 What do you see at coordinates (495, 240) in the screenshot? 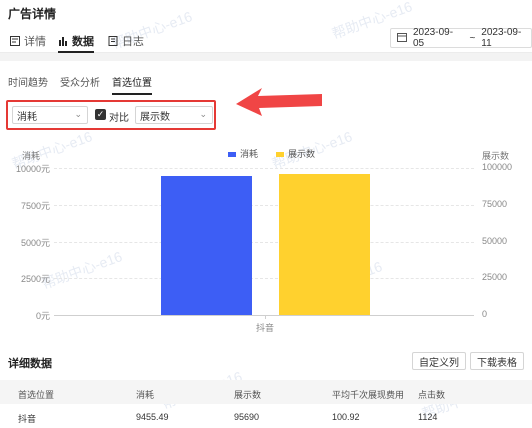
I see `y-tick-right: 50000` at bounding box center [495, 240].